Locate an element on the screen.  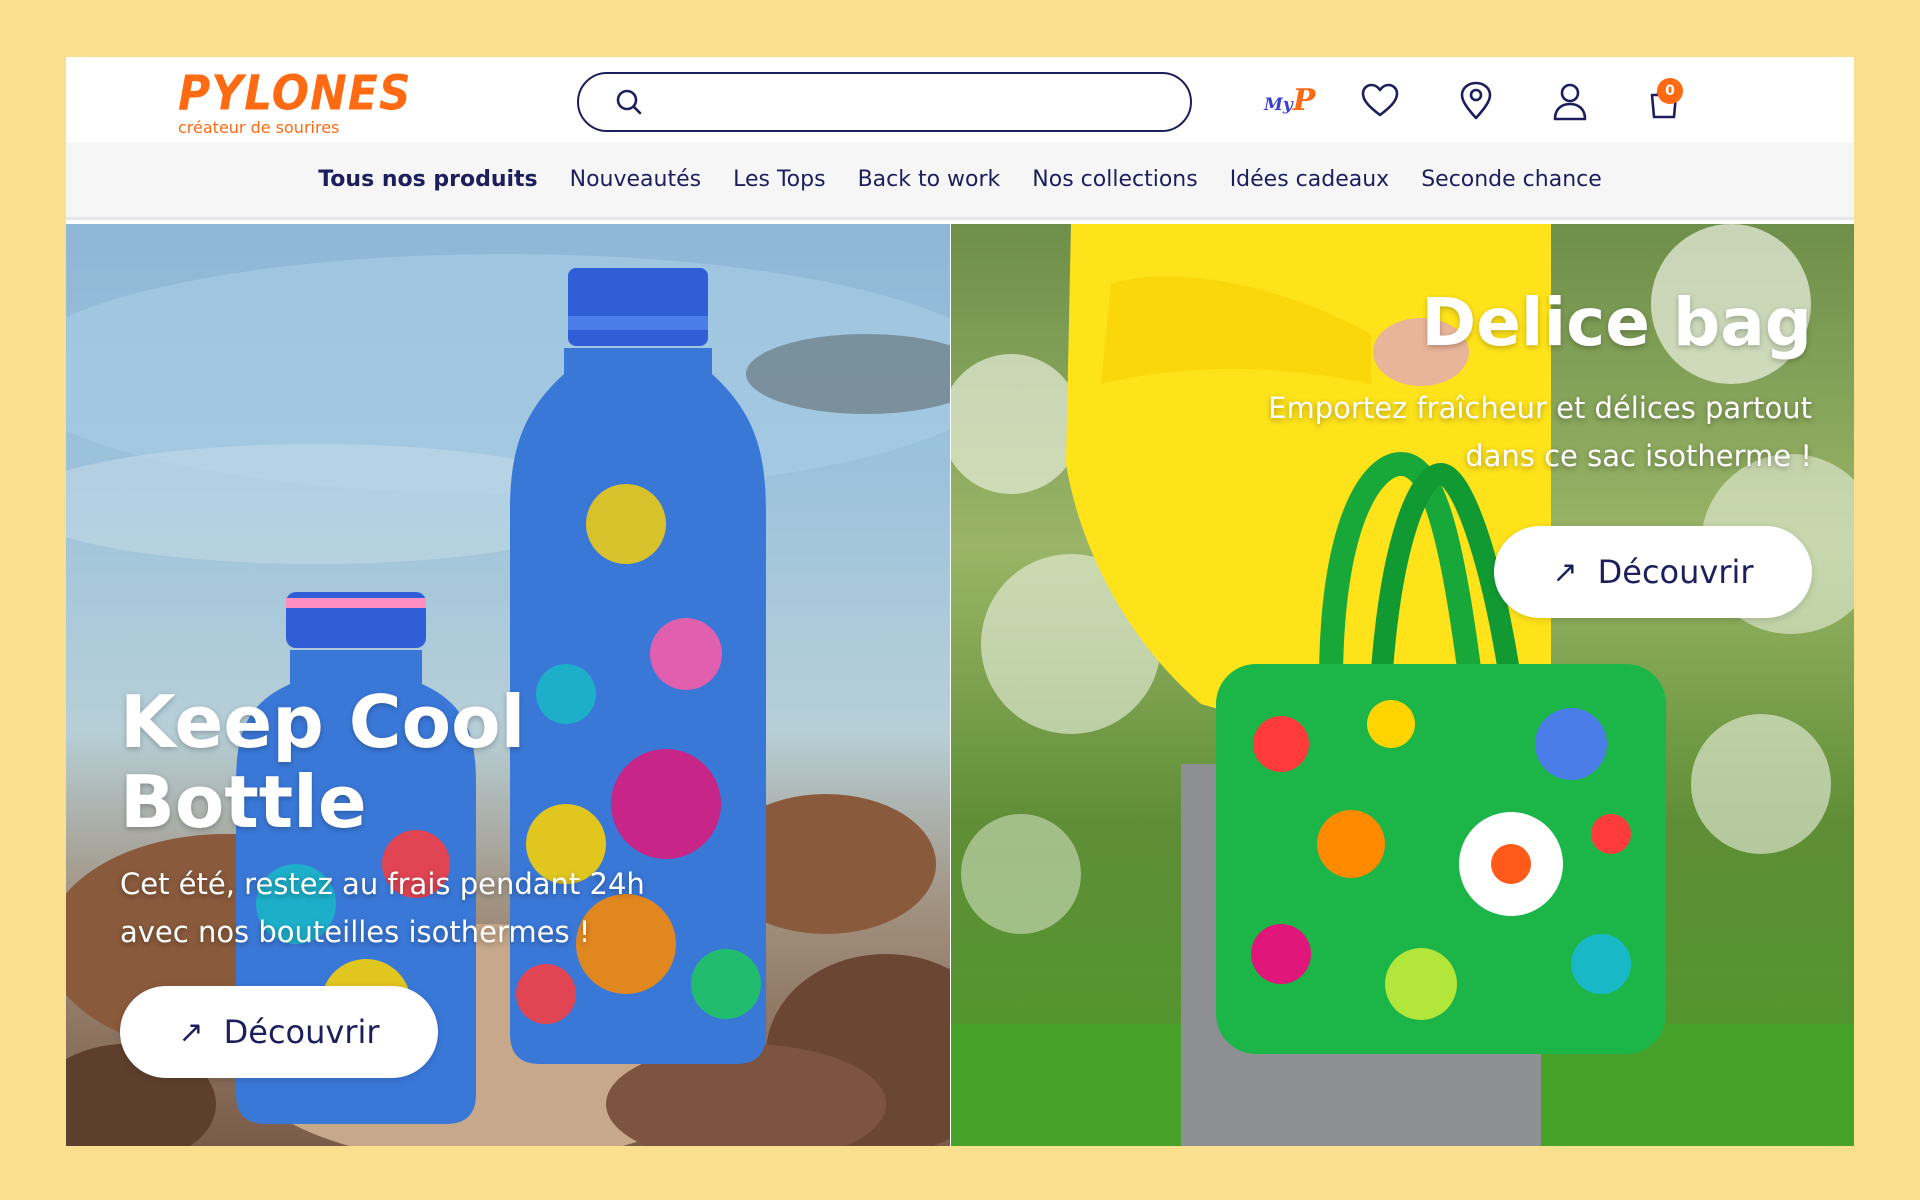
nav-item-gift-ideas: Idées cadeaux is located at coordinates (1310, 179).